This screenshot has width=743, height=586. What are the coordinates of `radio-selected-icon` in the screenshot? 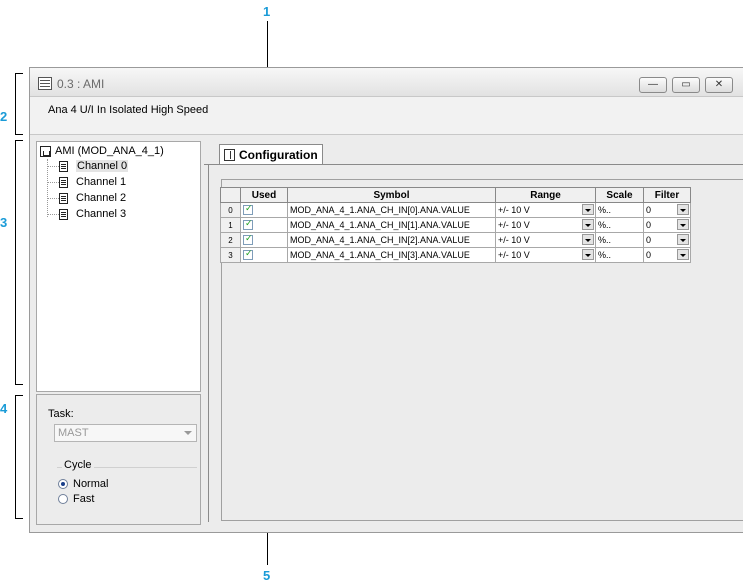 It's located at (63, 484).